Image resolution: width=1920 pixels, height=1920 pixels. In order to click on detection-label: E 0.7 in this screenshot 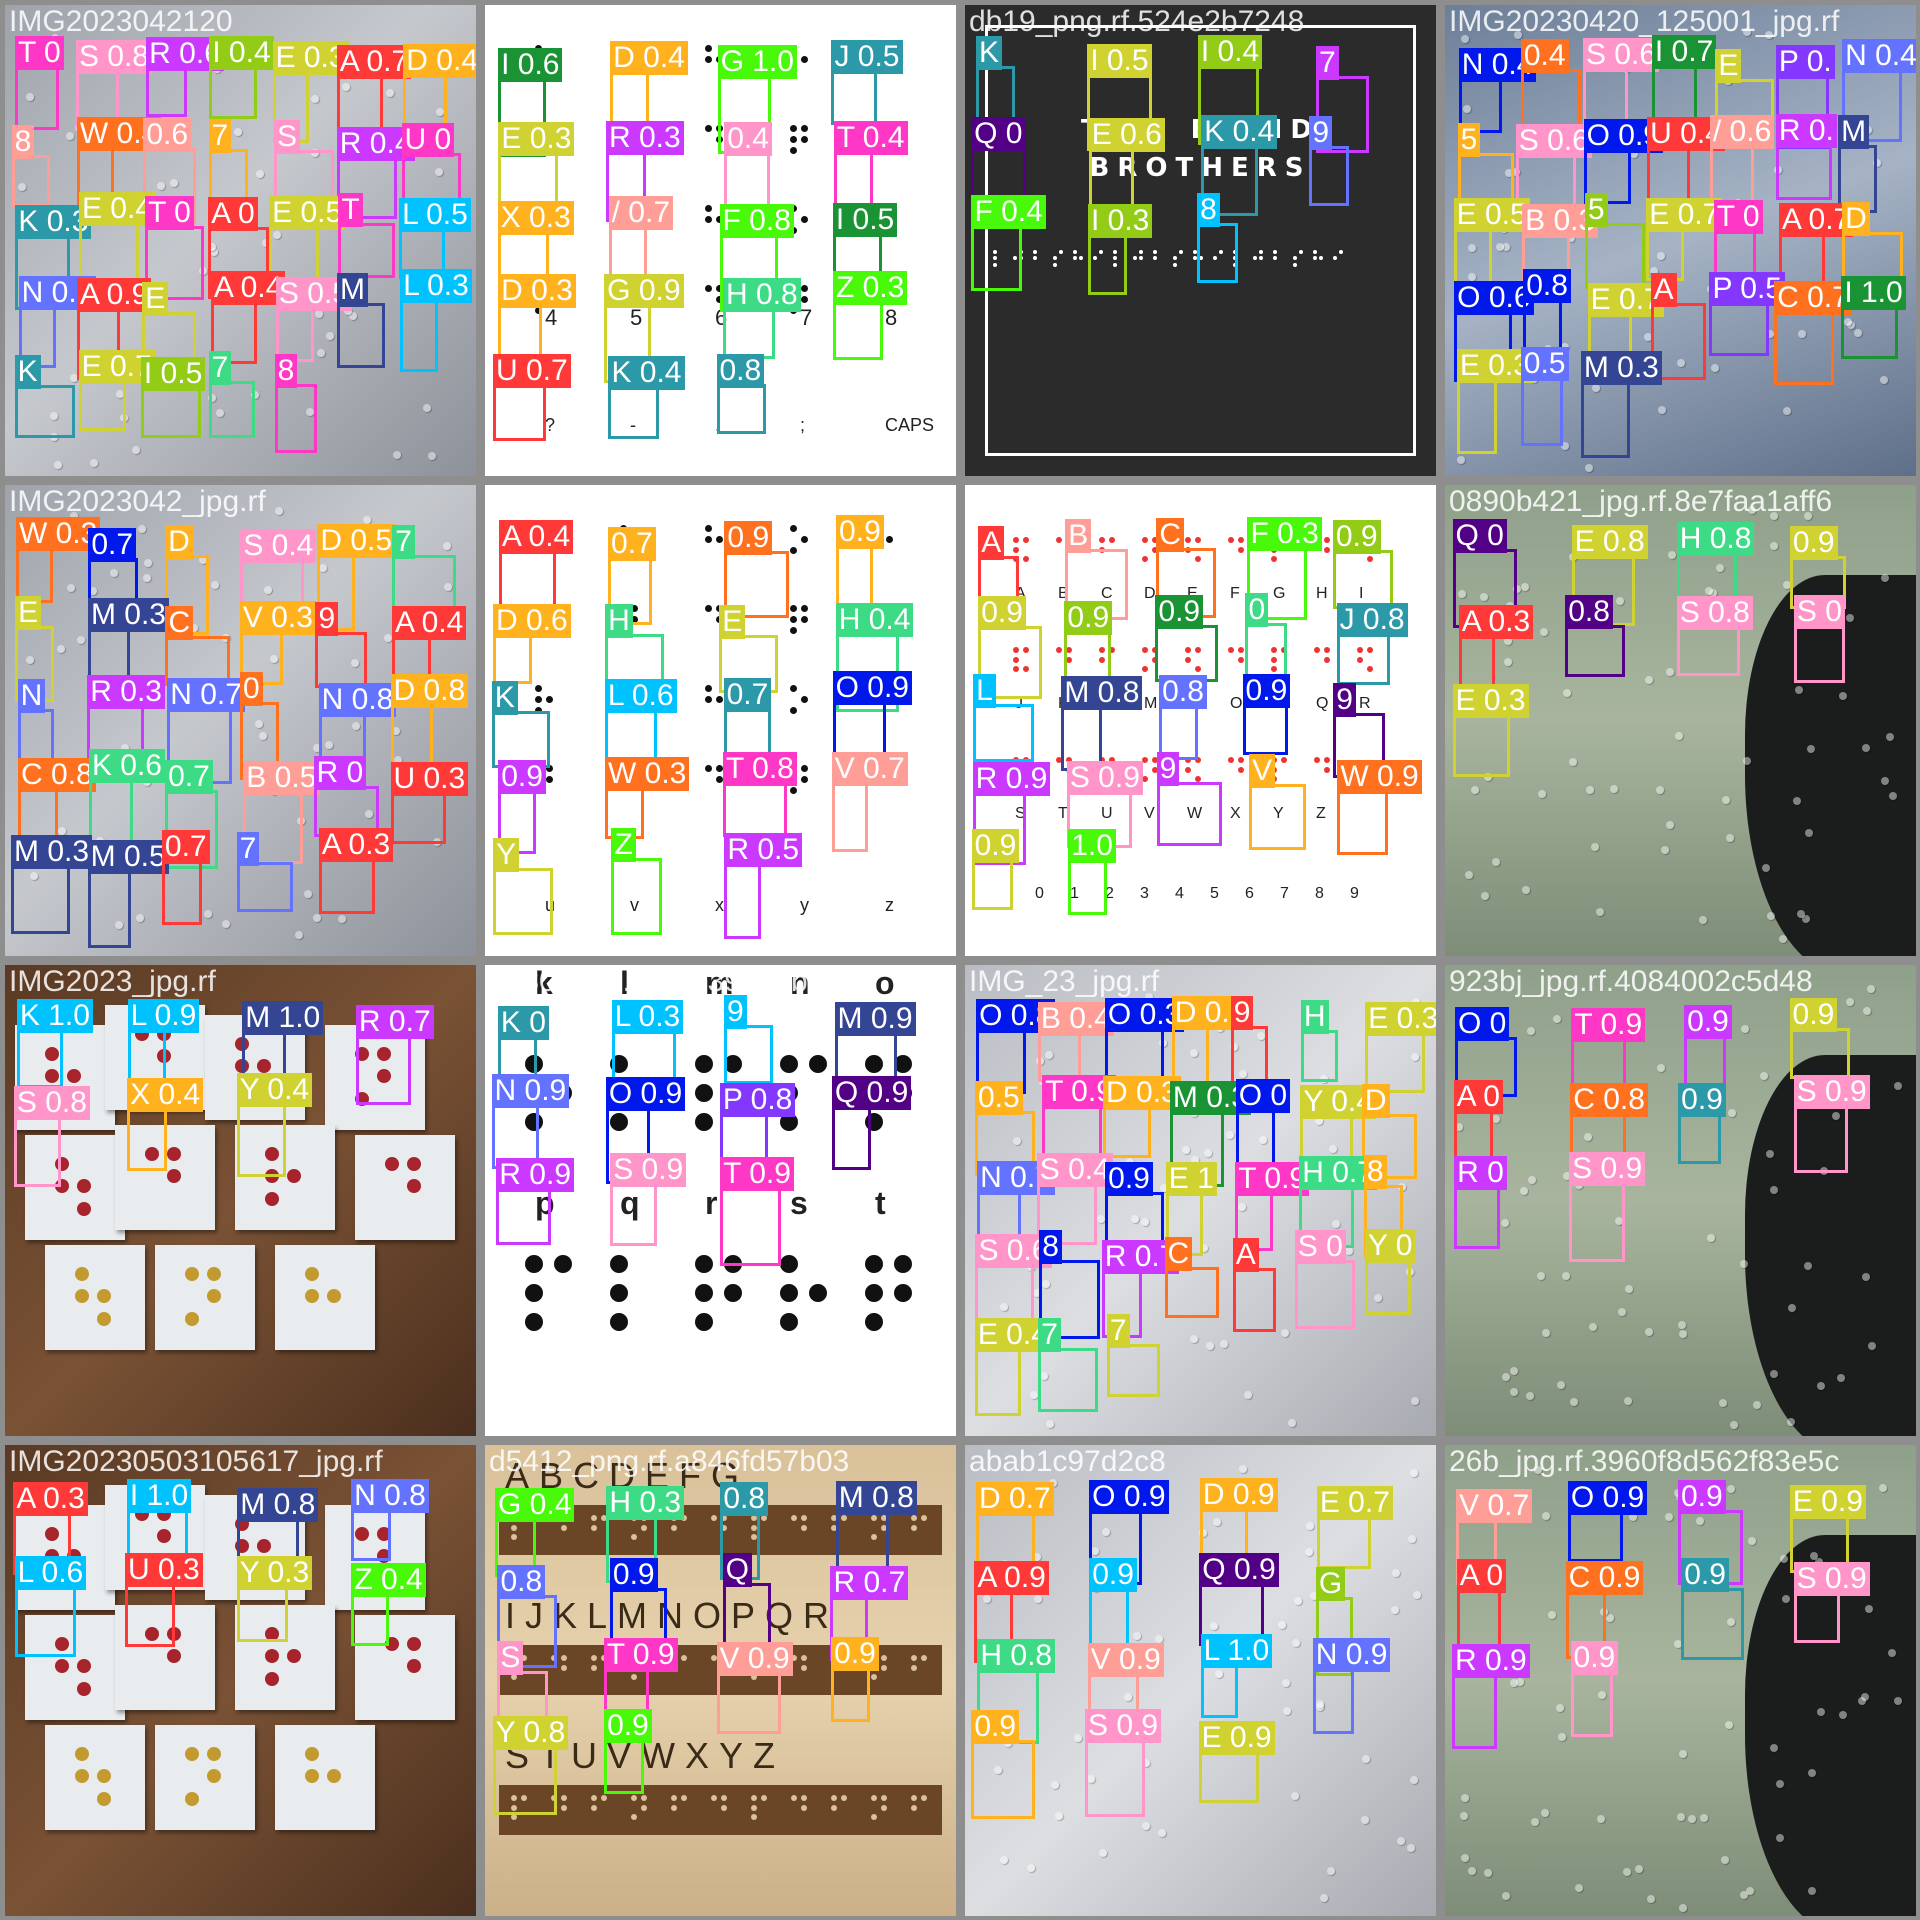, I will do `click(1354, 1503)`.